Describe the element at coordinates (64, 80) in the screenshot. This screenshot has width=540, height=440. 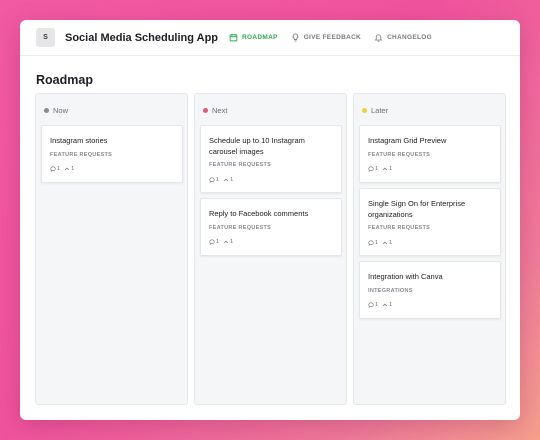
I see `page-title: Roadmap` at that location.